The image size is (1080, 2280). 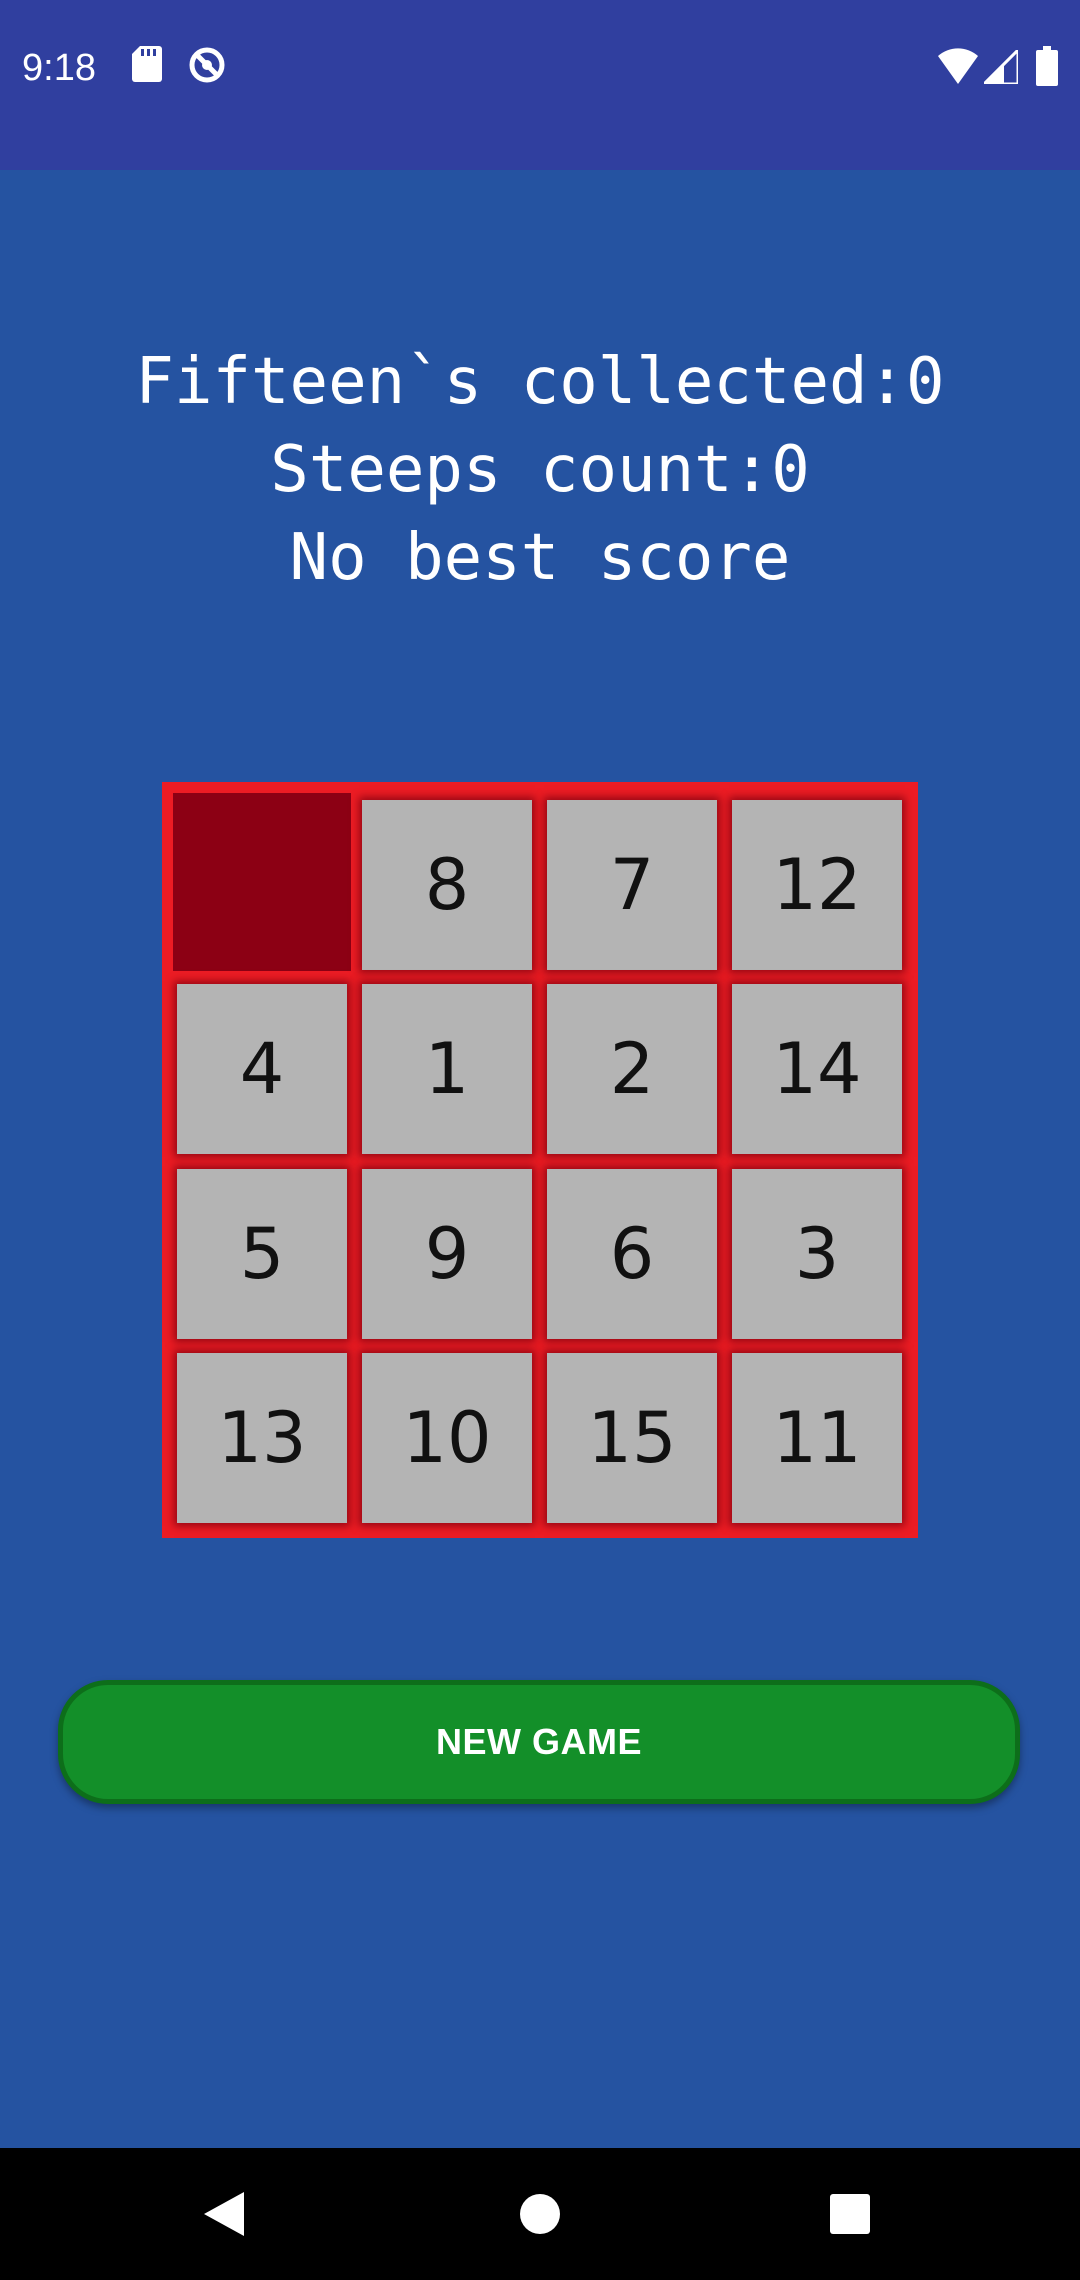 I want to click on sd-card-icon, so click(x=147, y=66).